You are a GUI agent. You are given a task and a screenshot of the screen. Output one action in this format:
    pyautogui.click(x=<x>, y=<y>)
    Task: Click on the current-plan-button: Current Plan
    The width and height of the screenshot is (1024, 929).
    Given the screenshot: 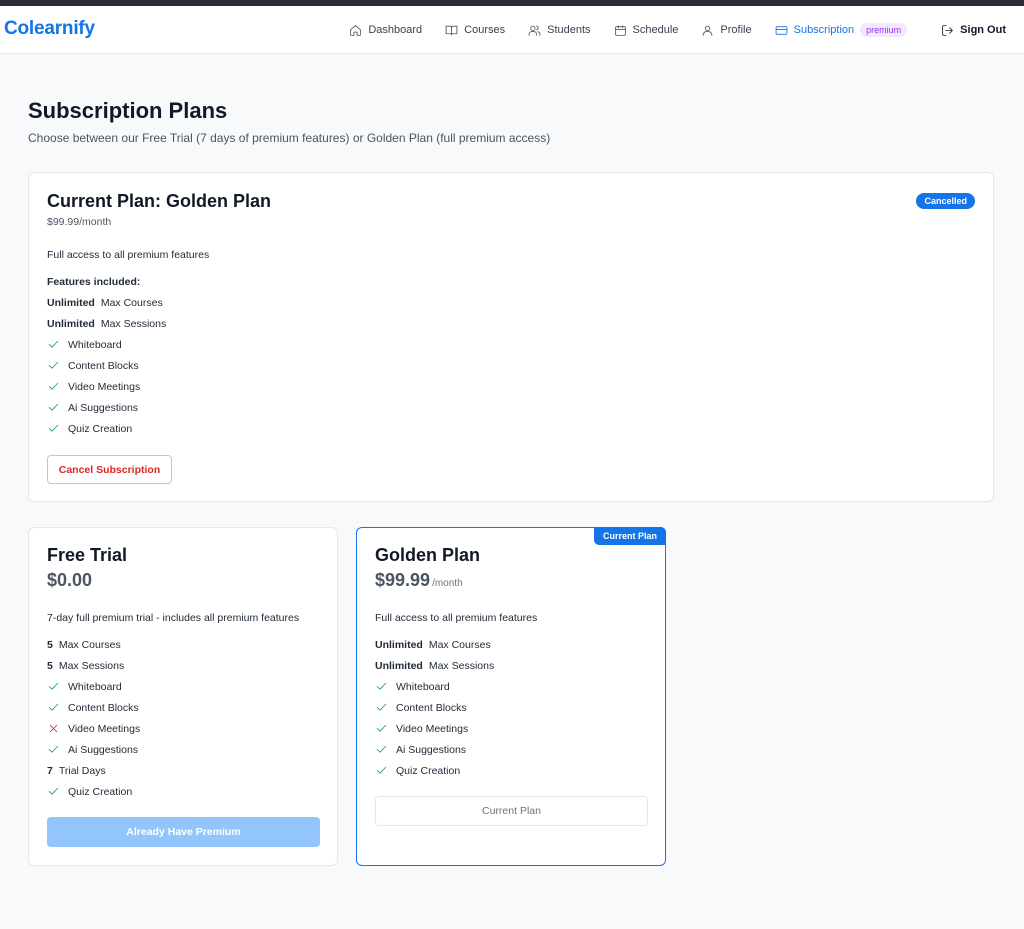 What is the action you would take?
    pyautogui.click(x=511, y=811)
    